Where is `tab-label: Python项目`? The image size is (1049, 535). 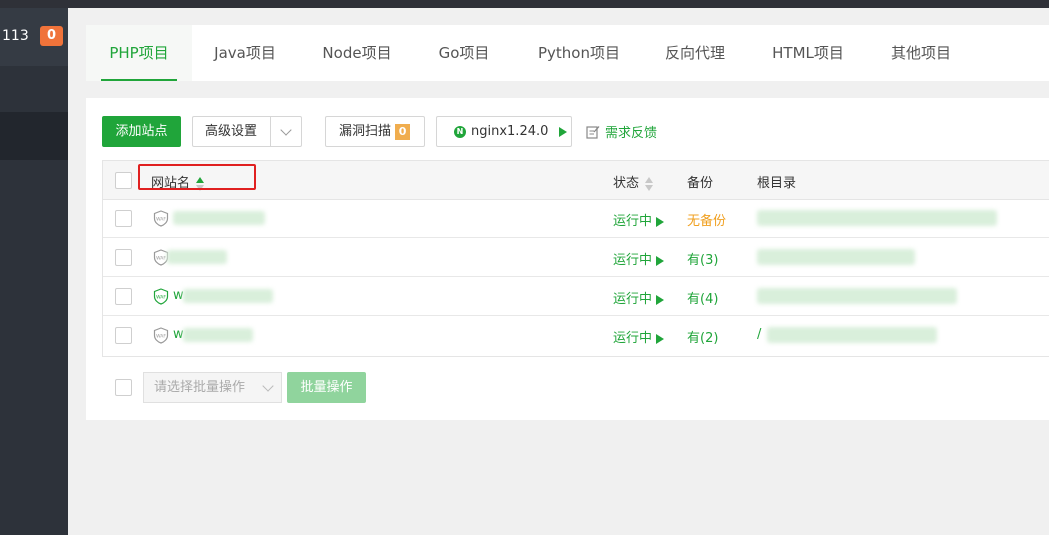
tab-label: Python项目 is located at coordinates (579, 53).